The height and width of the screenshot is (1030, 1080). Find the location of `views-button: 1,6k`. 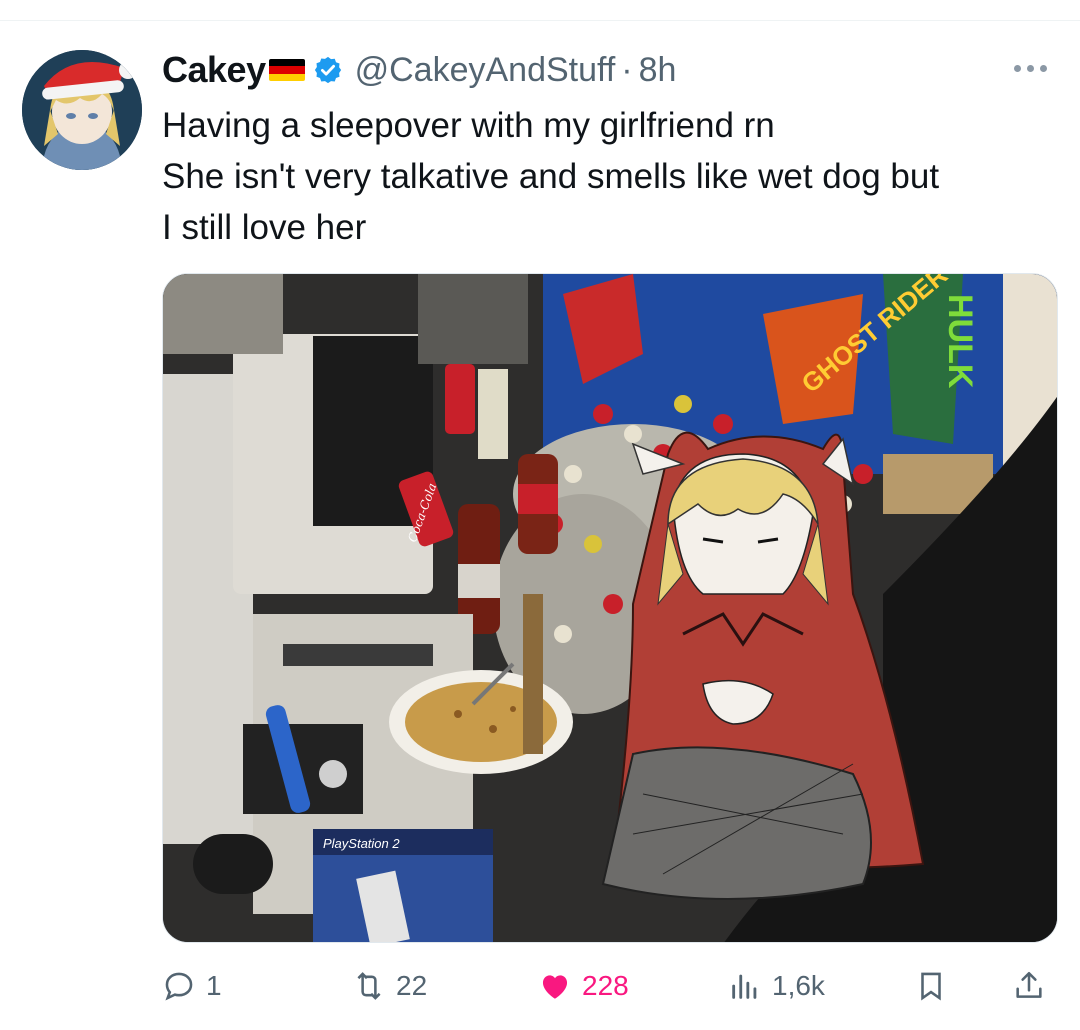

views-button: 1,6k is located at coordinates (776, 986).